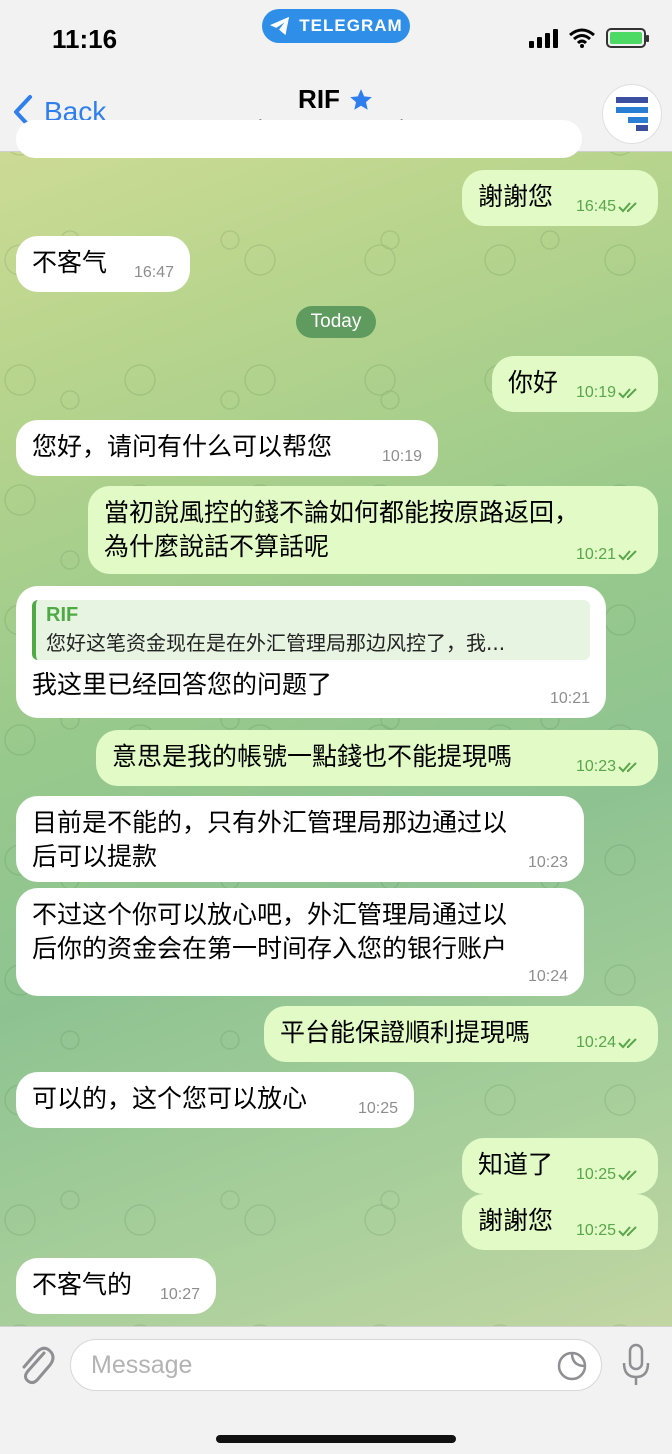 The width and height of the screenshot is (672, 1454). Describe the element at coordinates (351, 25) in the screenshot. I see `telegram-pill-label: TELEGRAM` at that location.